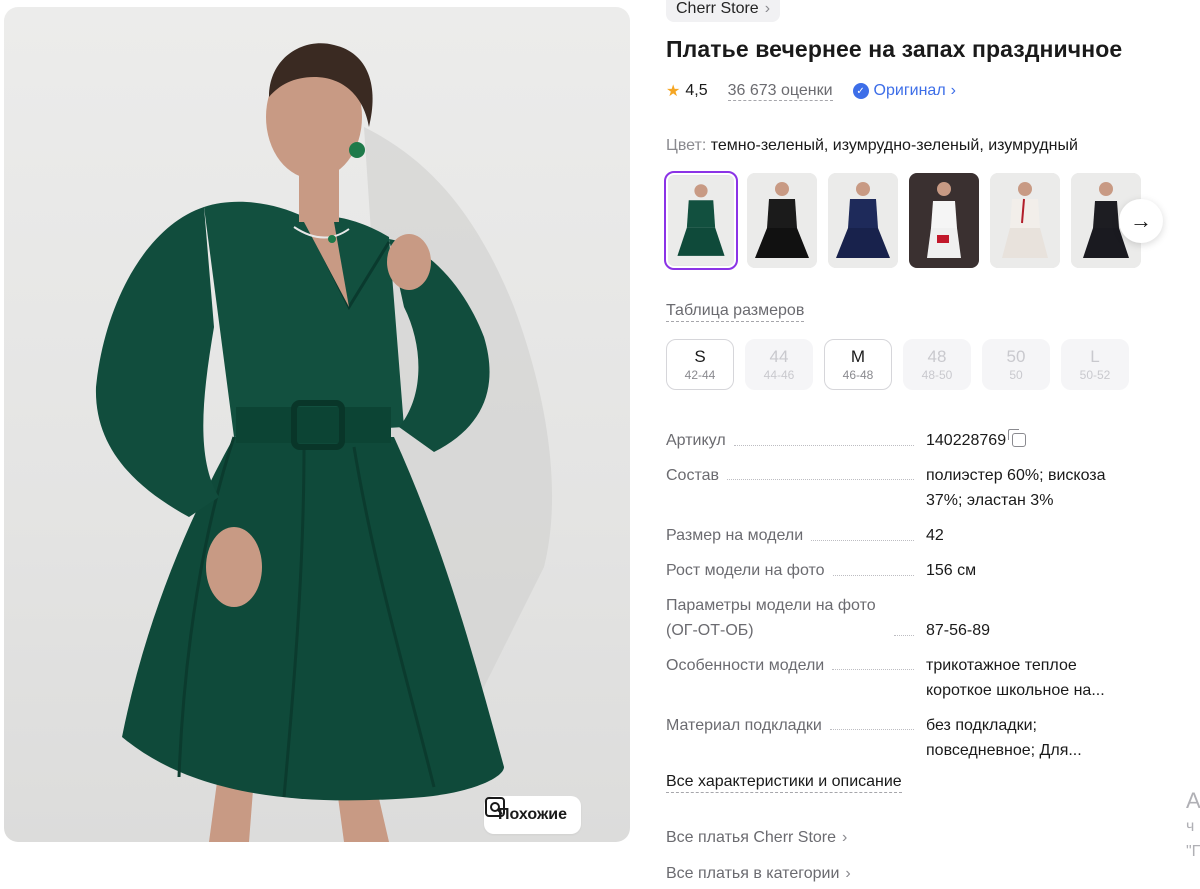 Image resolution: width=1200 pixels, height=889 pixels. Describe the element at coordinates (692, 475) in the screenshot. I see `spec-key: Состав` at that location.